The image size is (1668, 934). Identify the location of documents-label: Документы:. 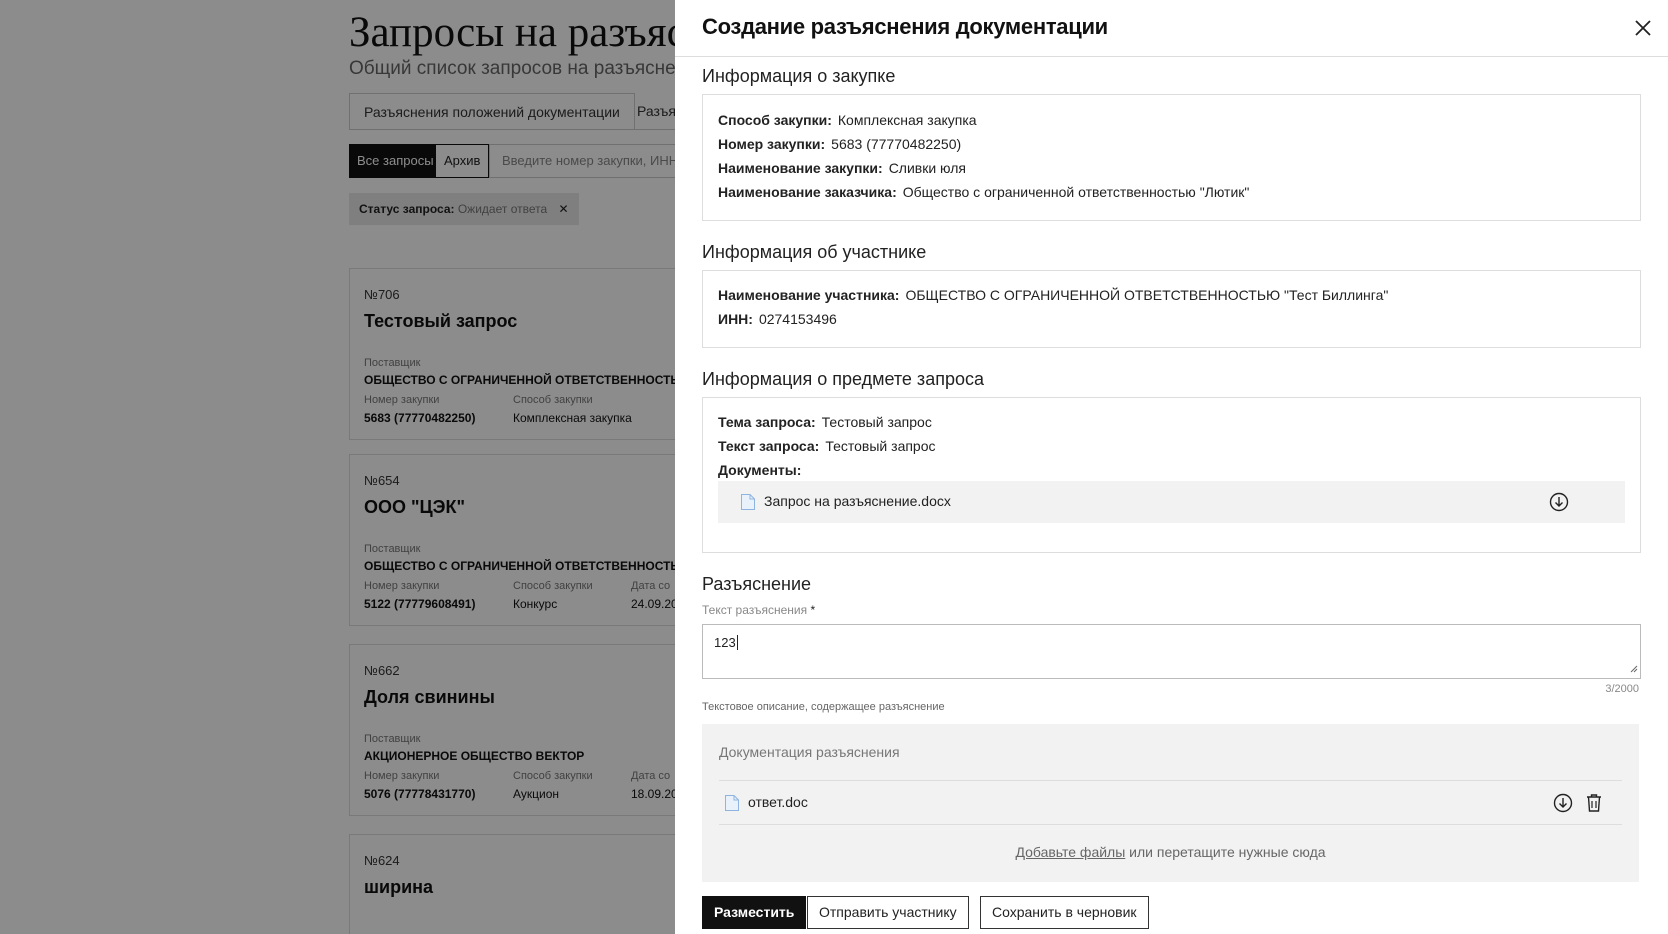
(760, 470).